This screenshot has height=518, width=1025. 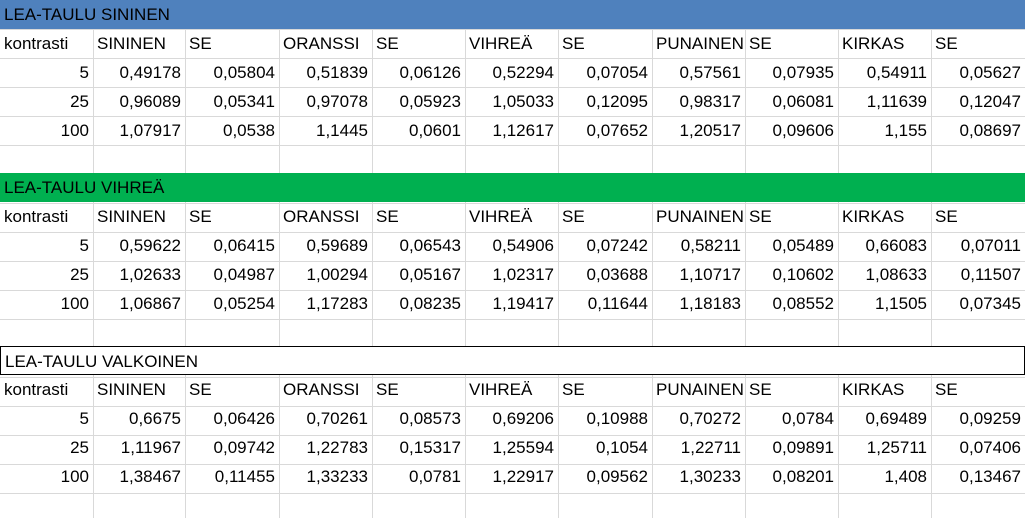 What do you see at coordinates (698, 130) in the screenshot?
I see `data-cell: 1,20517` at bounding box center [698, 130].